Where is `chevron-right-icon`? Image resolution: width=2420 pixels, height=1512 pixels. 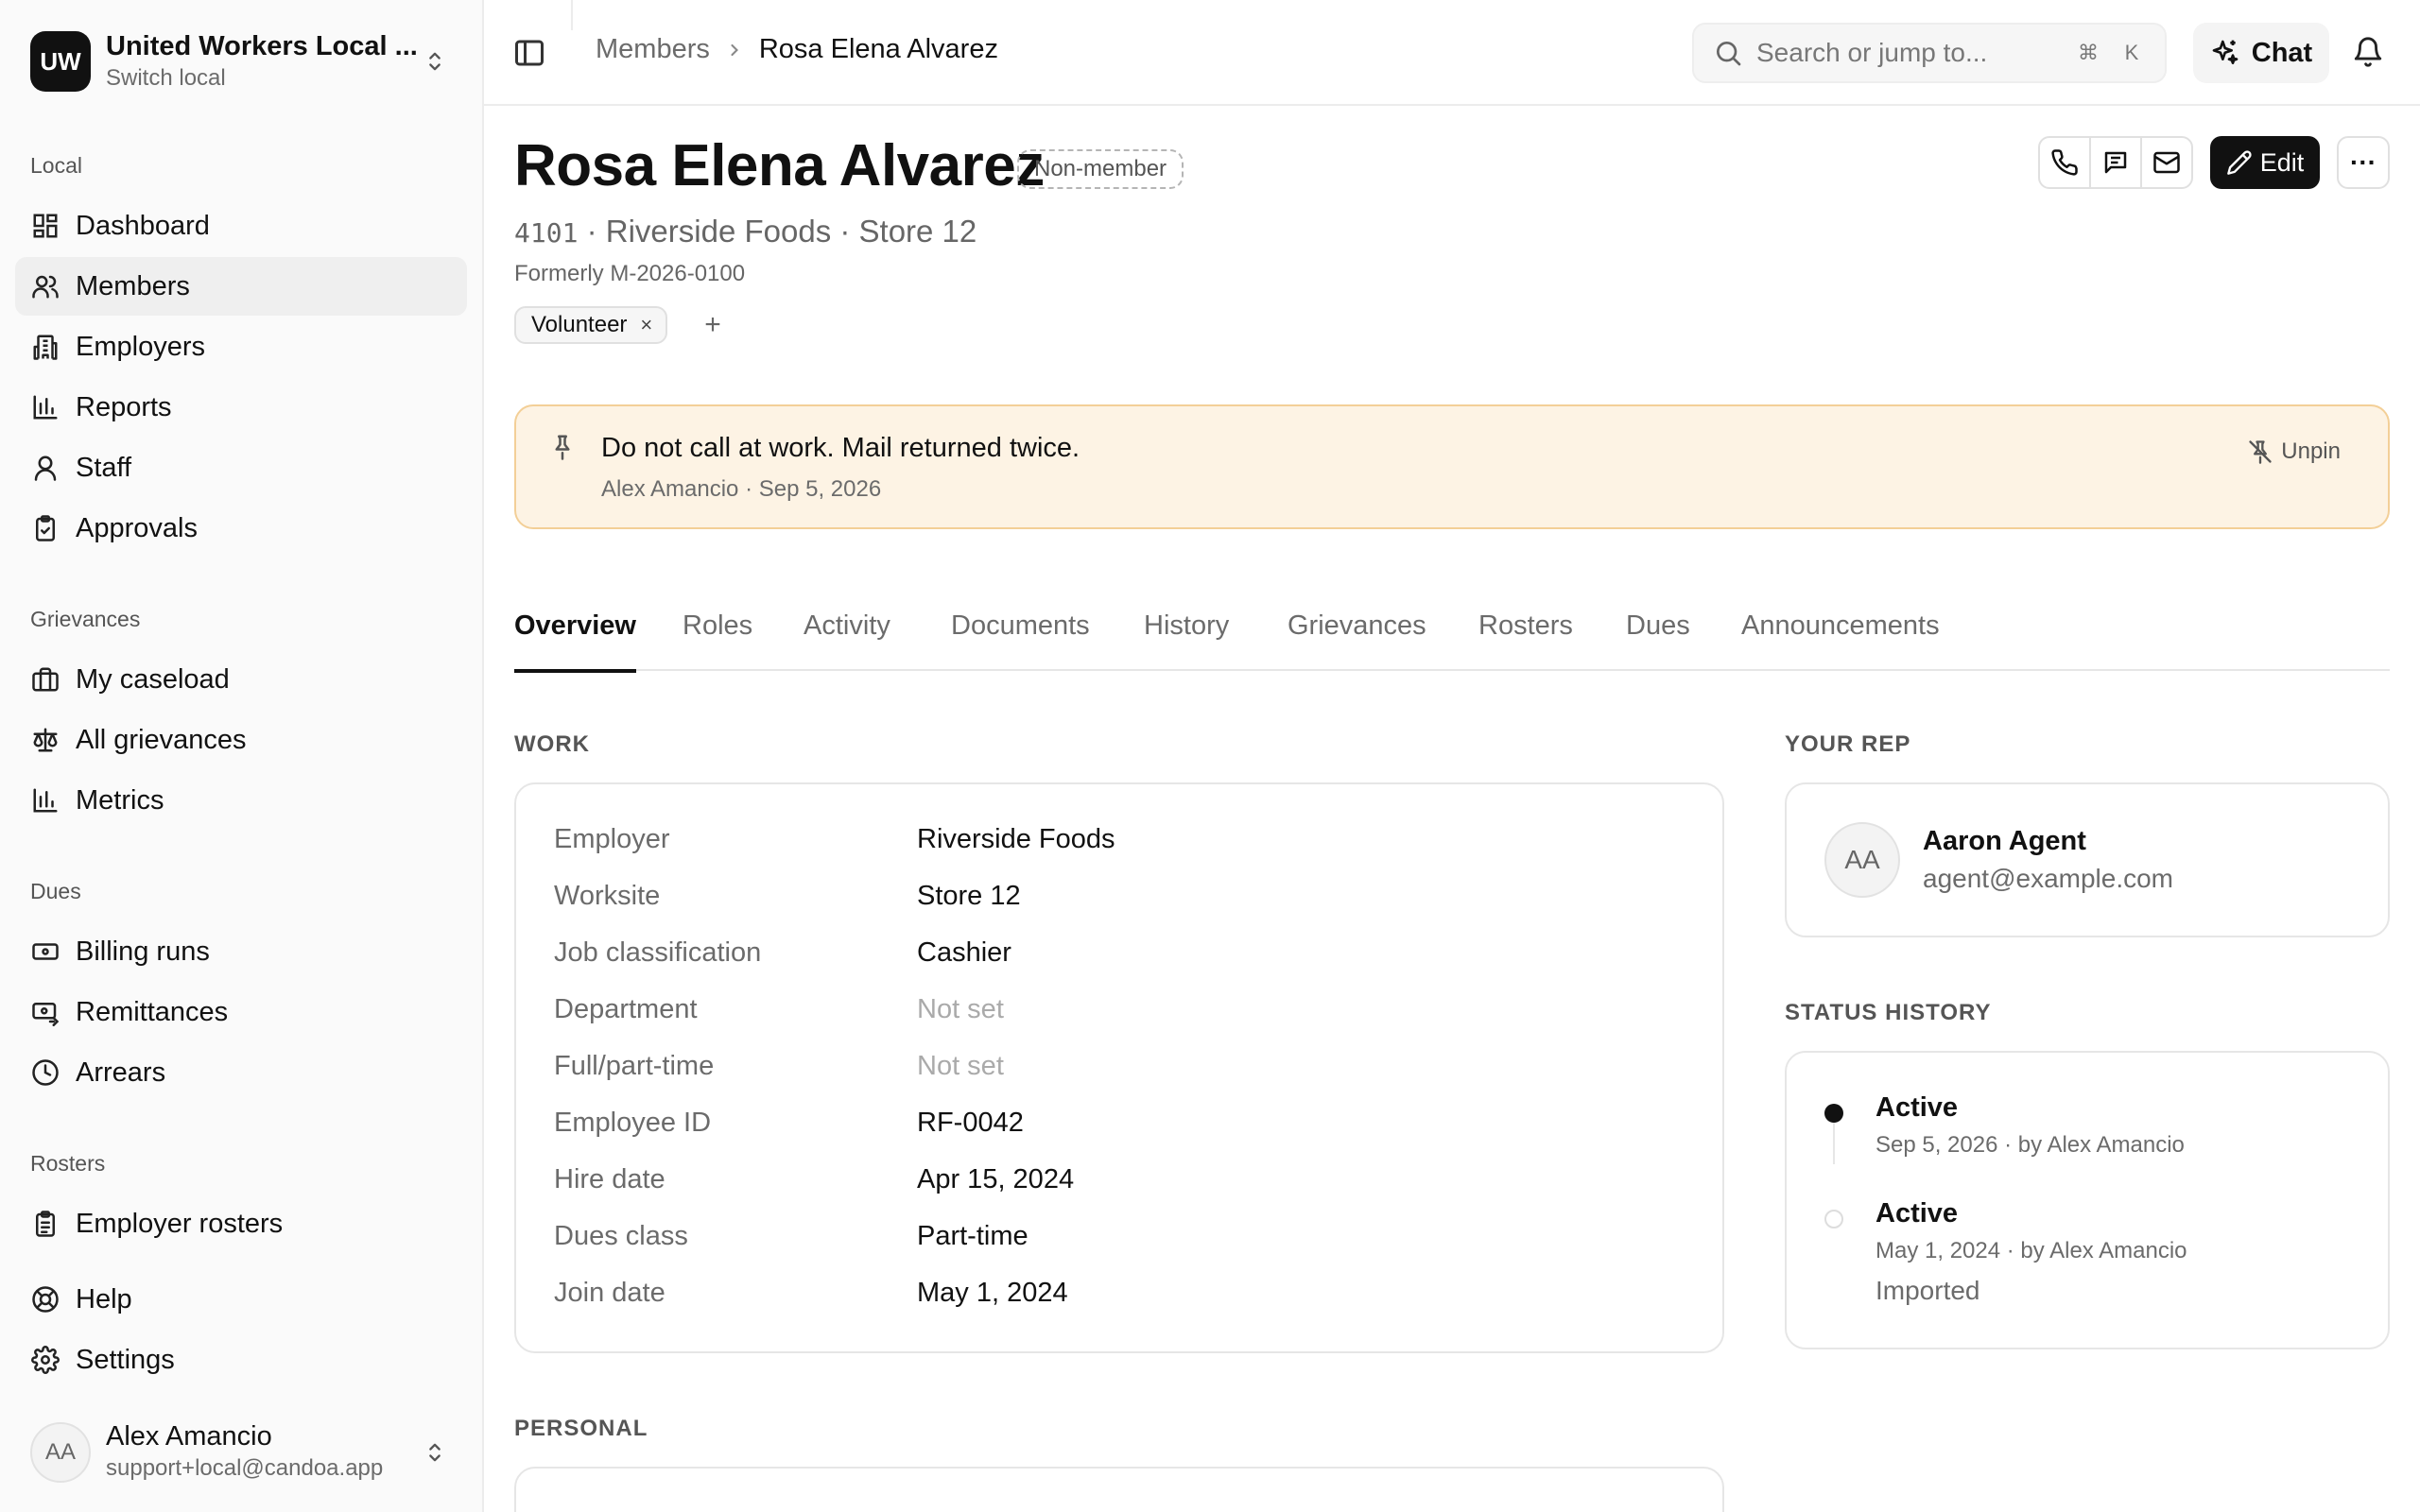
chevron-right-icon is located at coordinates (735, 50).